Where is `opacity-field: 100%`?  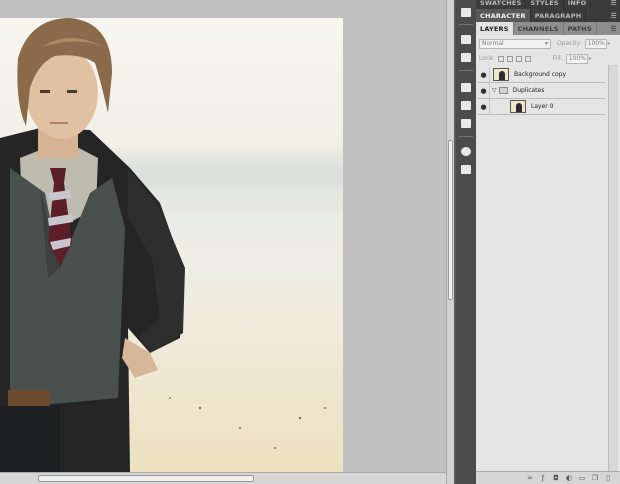 opacity-field: 100% is located at coordinates (595, 43).